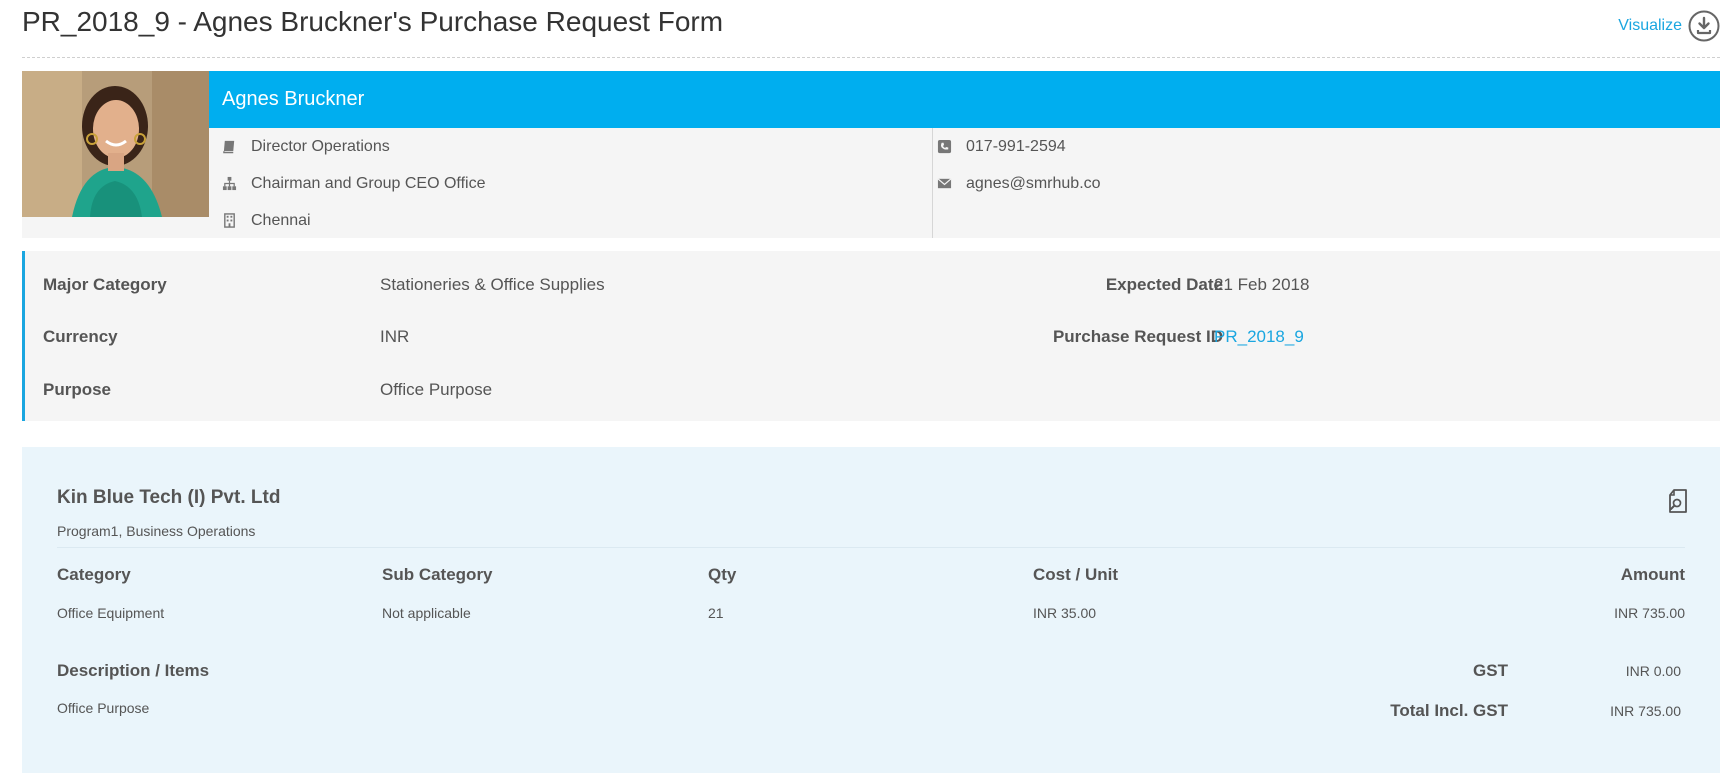  Describe the element at coordinates (716, 613) in the screenshot. I see `item-qty: 21` at that location.